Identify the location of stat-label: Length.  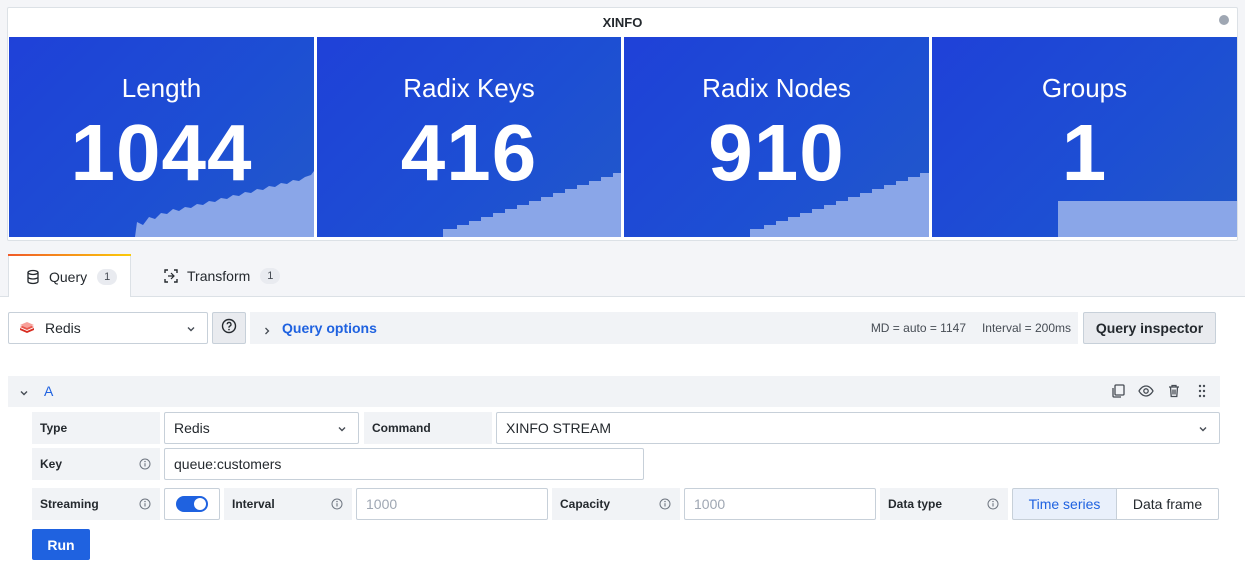
(161, 88).